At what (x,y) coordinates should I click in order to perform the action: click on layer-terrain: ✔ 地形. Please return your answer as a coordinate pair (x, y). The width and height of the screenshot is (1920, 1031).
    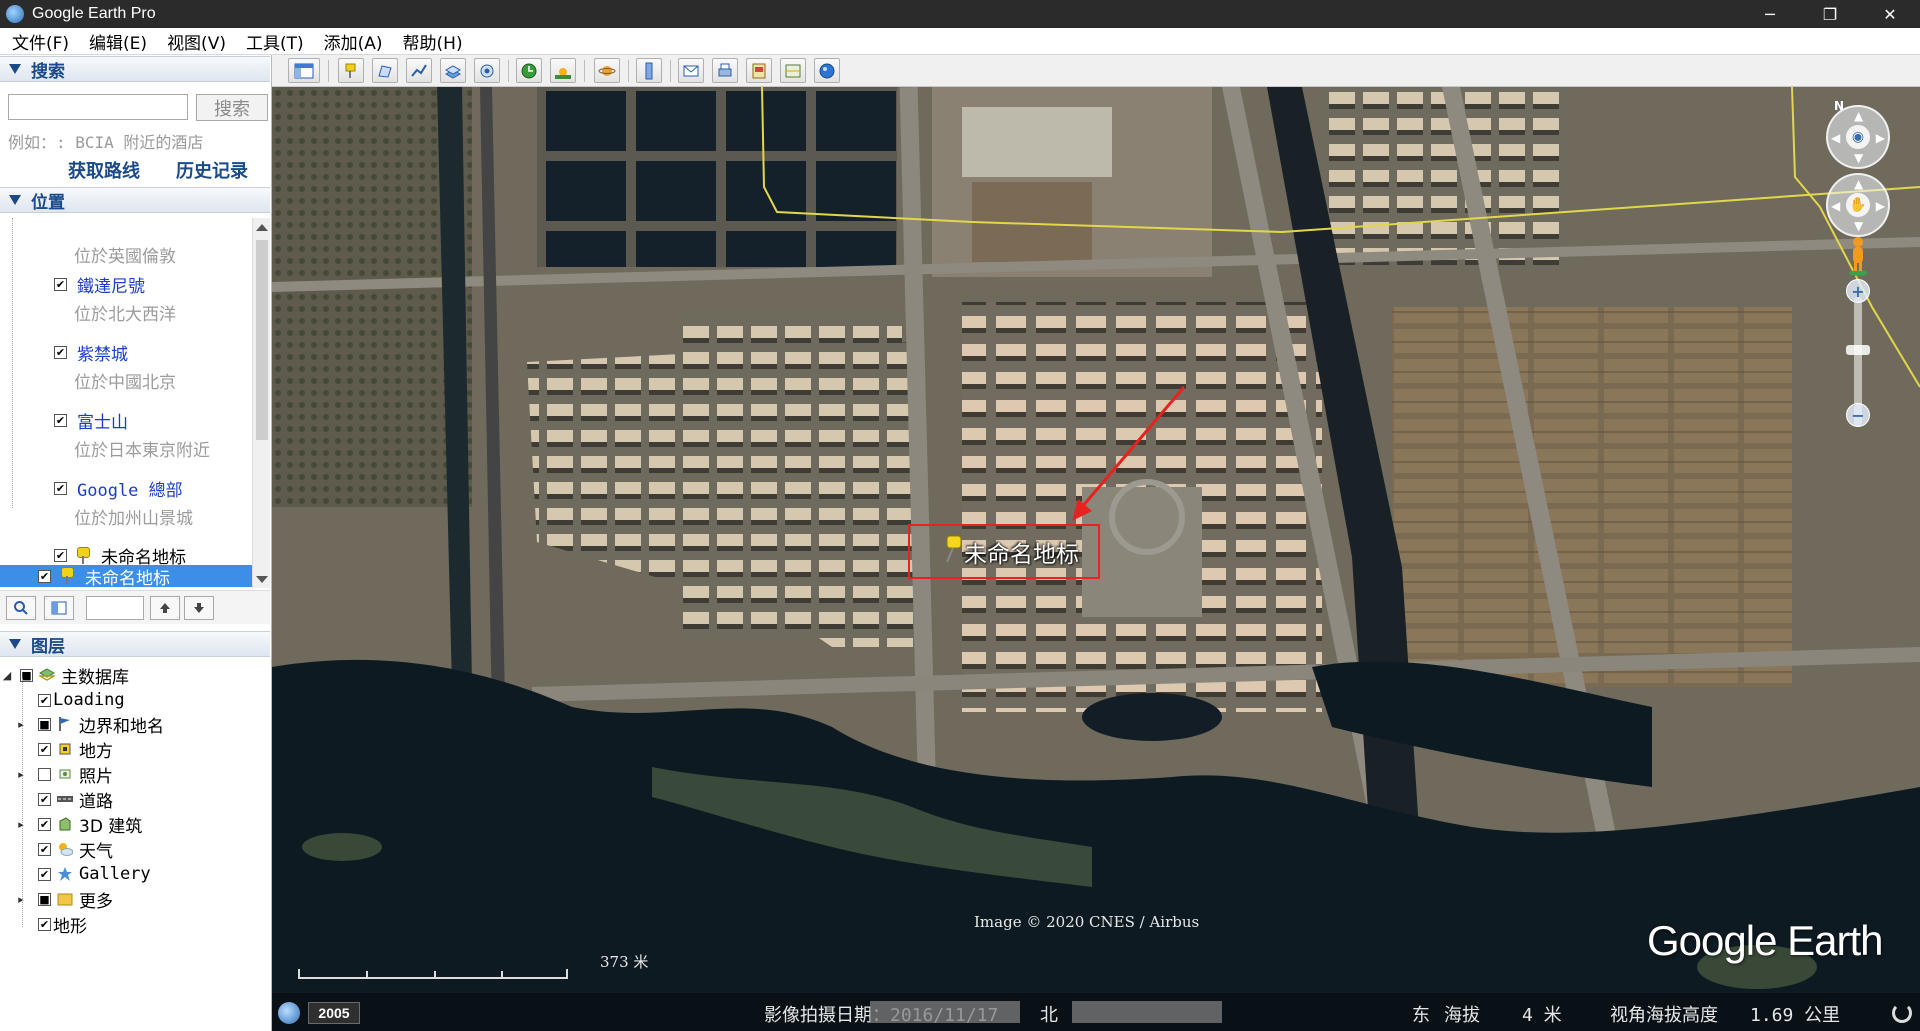
    Looking at the image, I should click on (62, 925).